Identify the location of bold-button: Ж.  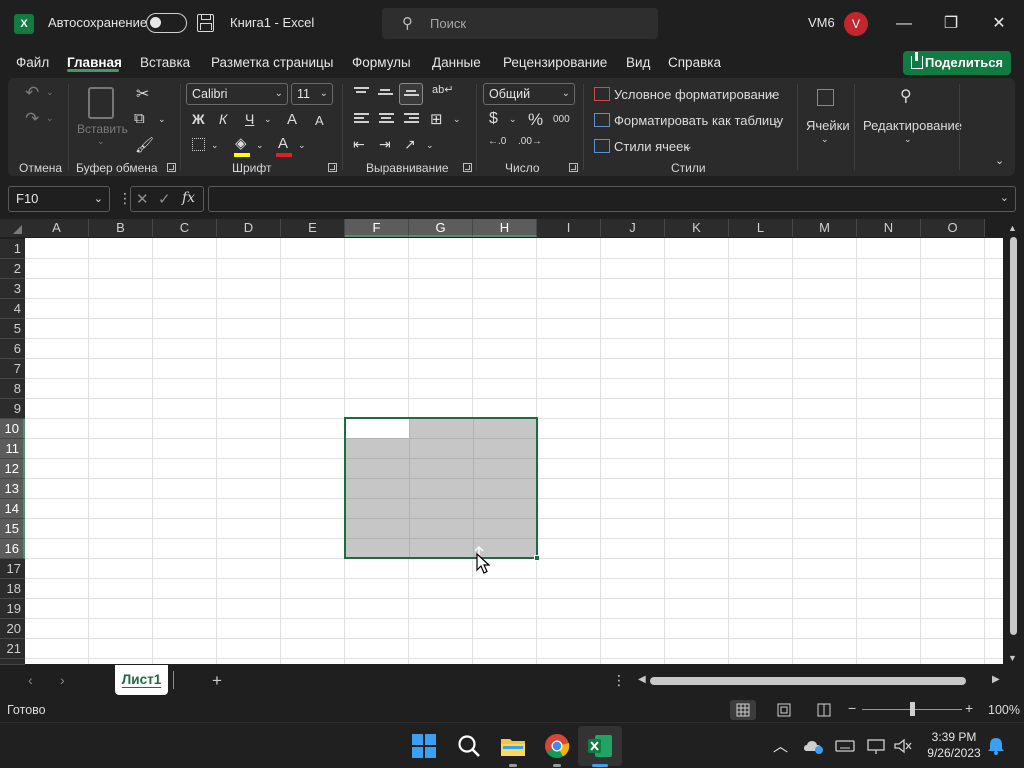
(198, 119).